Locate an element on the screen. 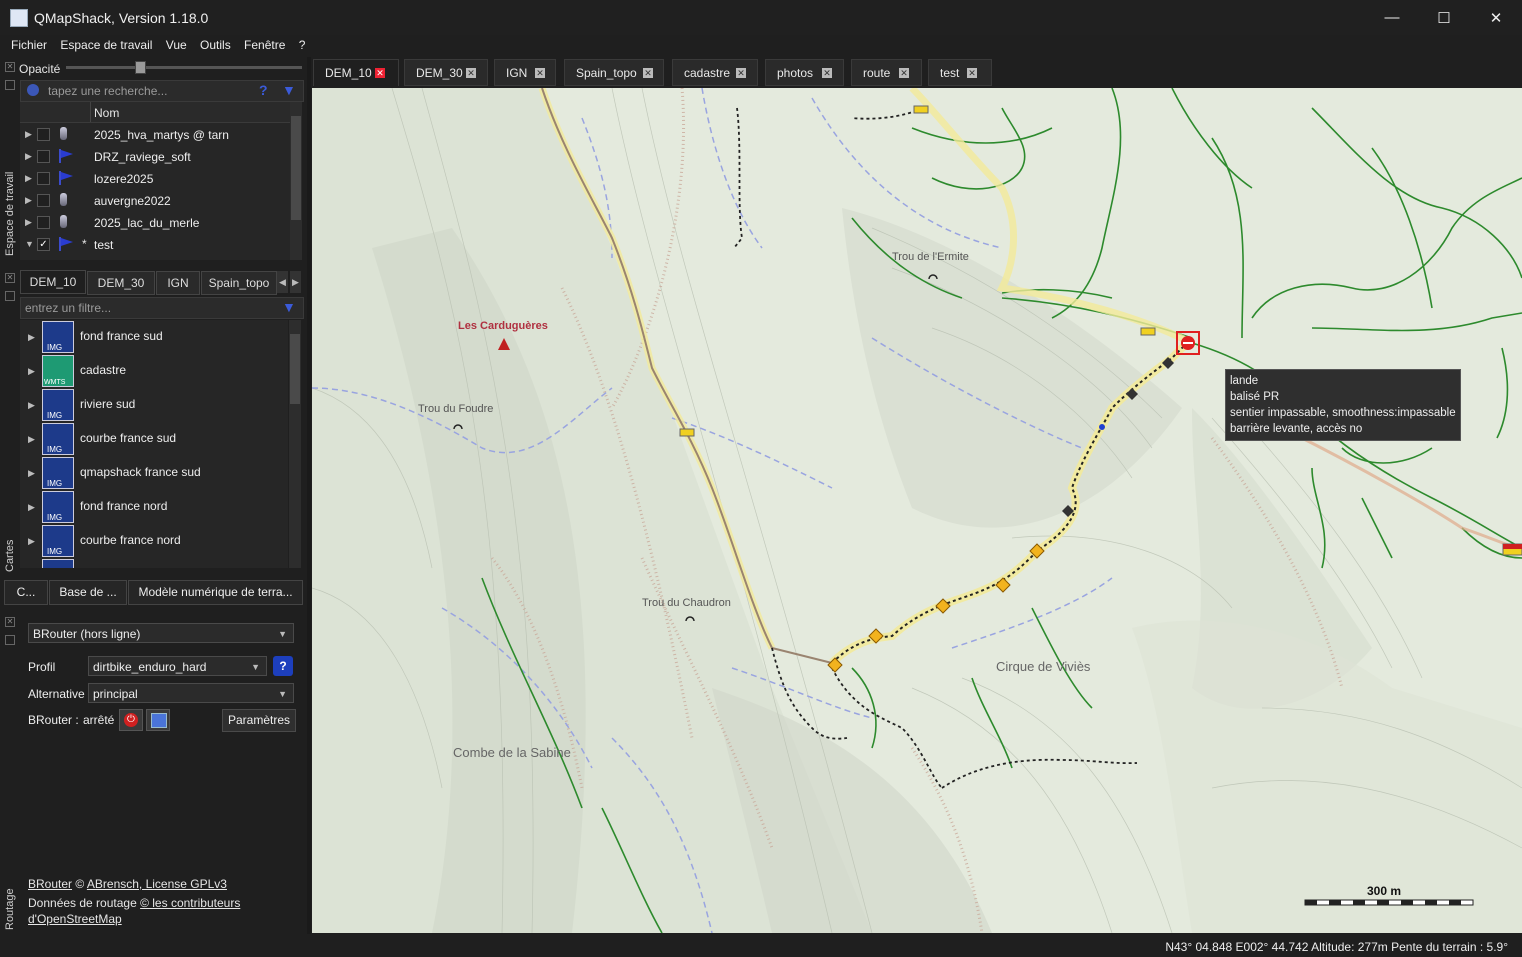 This screenshot has height=957, width=1522. collapse-arrow-icon: ▼ is located at coordinates (29, 244).